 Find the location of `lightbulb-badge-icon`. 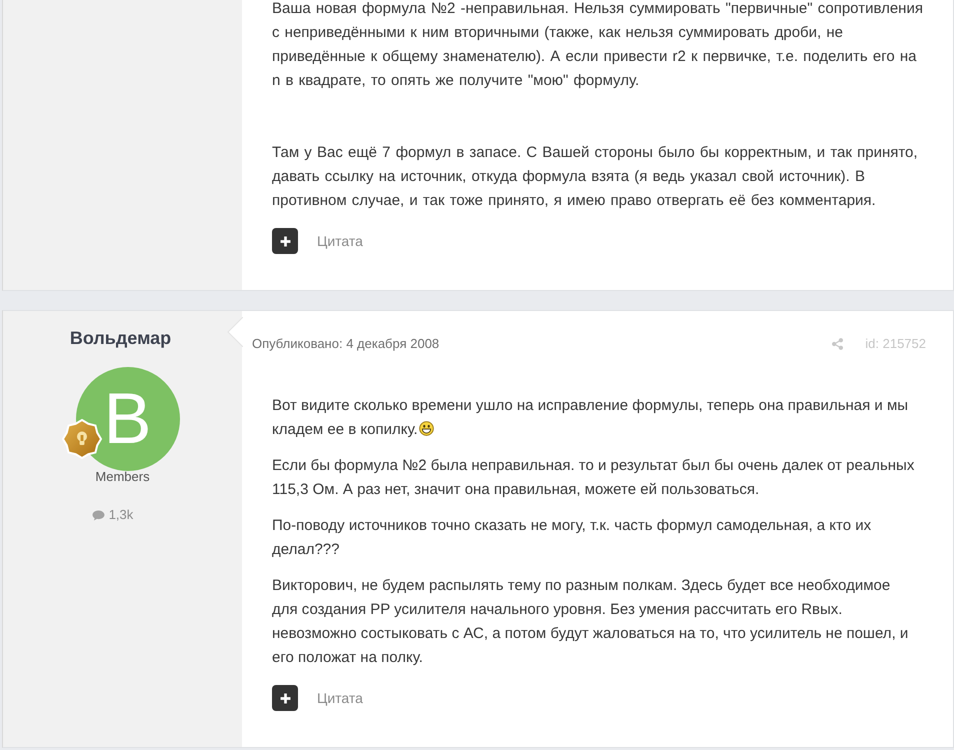

lightbulb-badge-icon is located at coordinates (82, 439).